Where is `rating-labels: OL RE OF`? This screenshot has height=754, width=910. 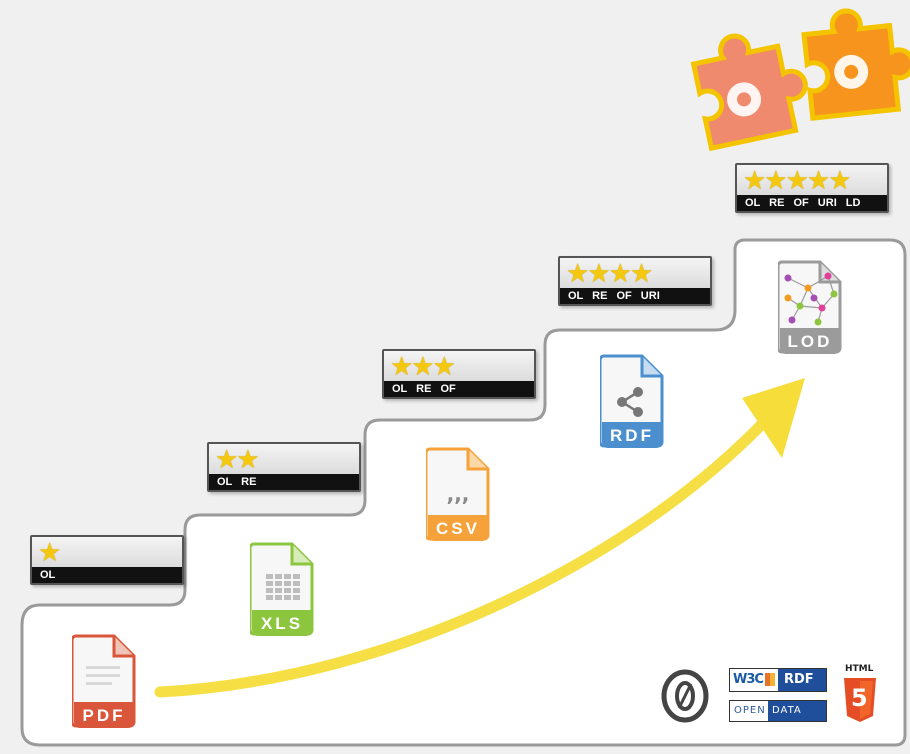 rating-labels: OL RE OF is located at coordinates (459, 389).